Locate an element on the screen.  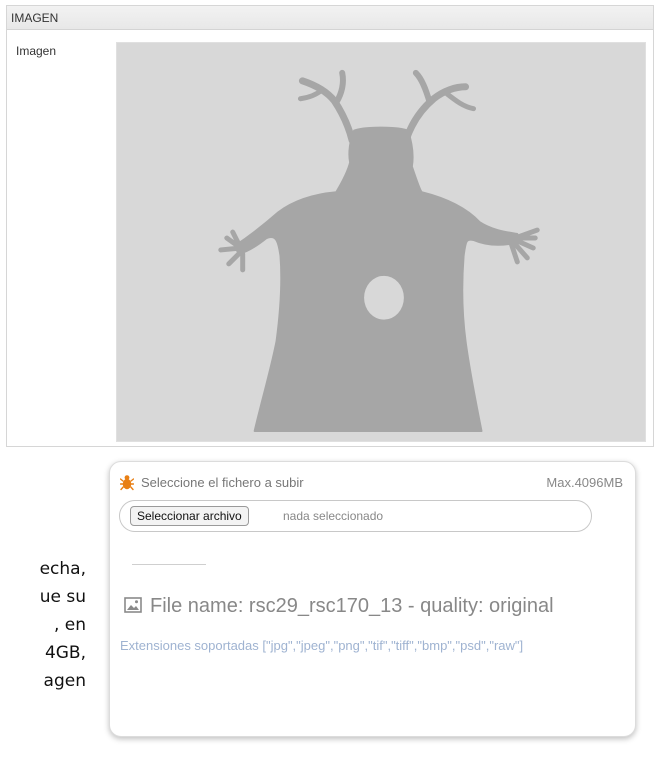
choose-file-button: Seleccionar archivo is located at coordinates (189, 516).